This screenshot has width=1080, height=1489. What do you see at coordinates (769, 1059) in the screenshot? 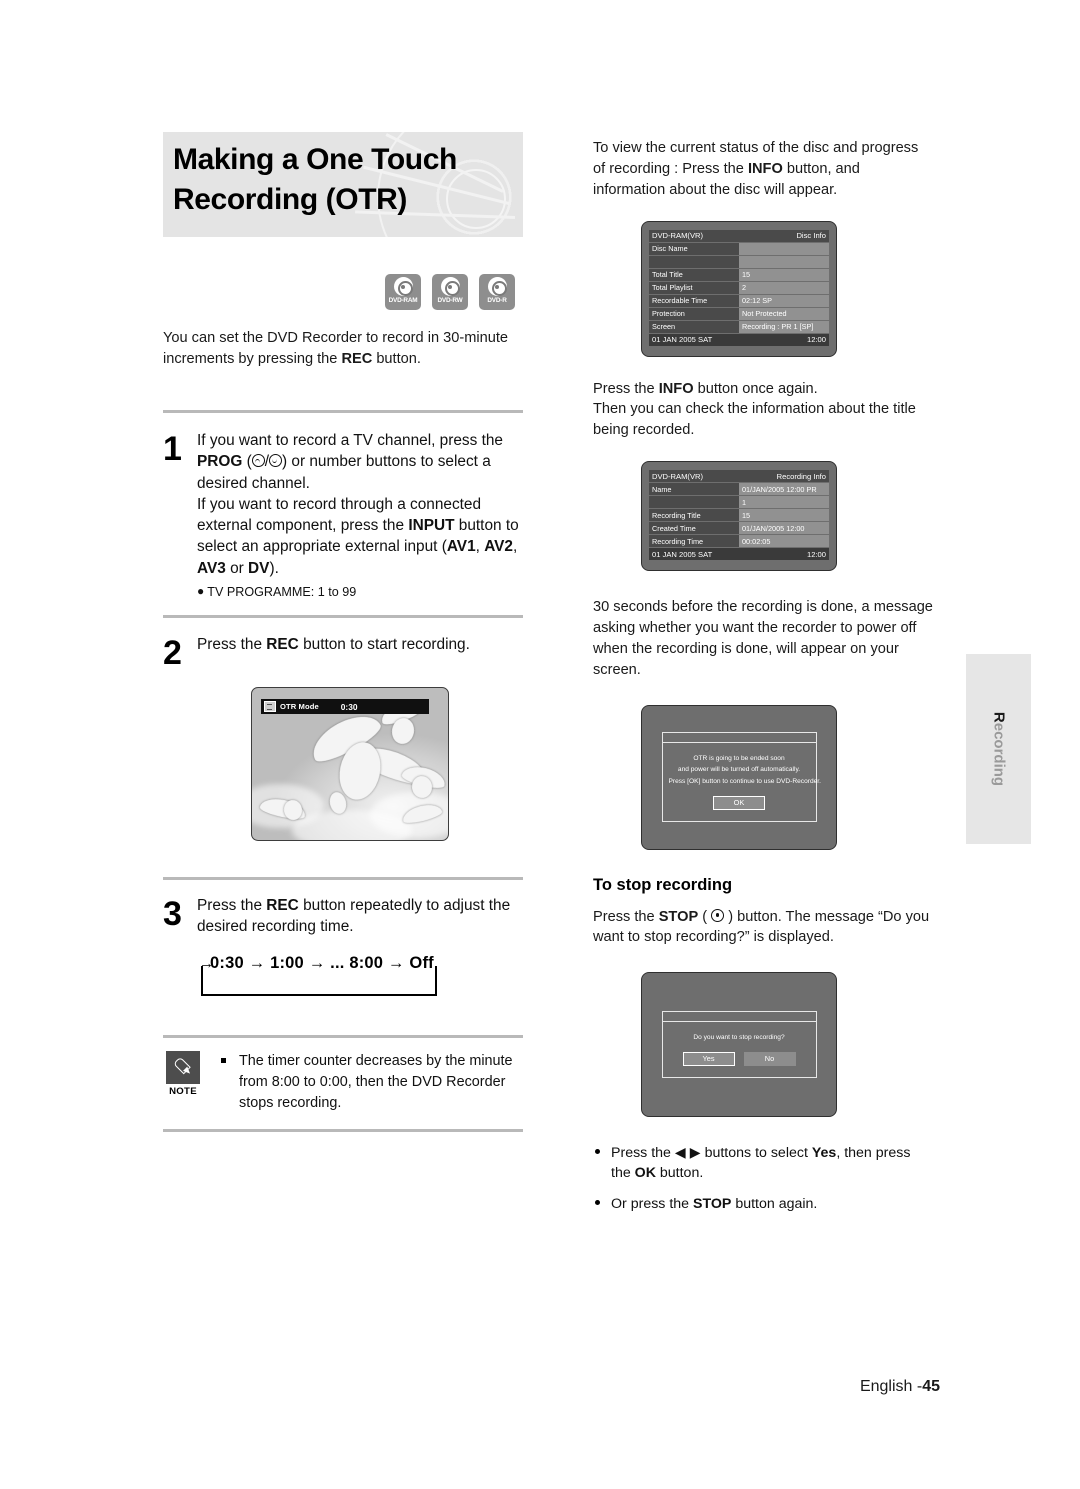
I see `no-button: No` at bounding box center [769, 1059].